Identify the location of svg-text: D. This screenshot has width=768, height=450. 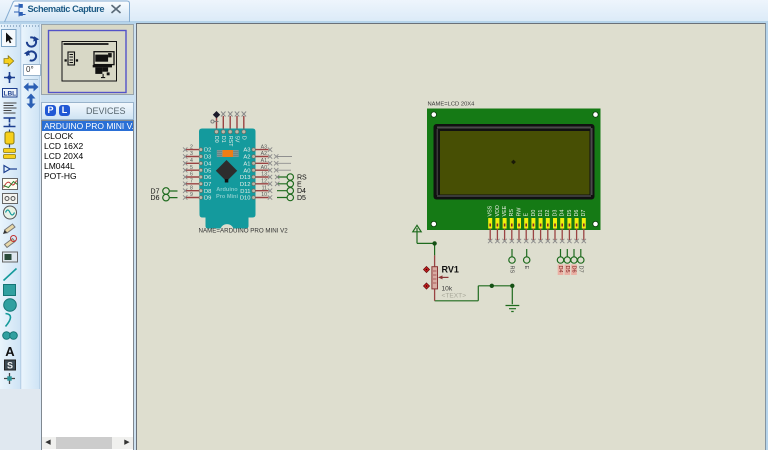
(243, 138).